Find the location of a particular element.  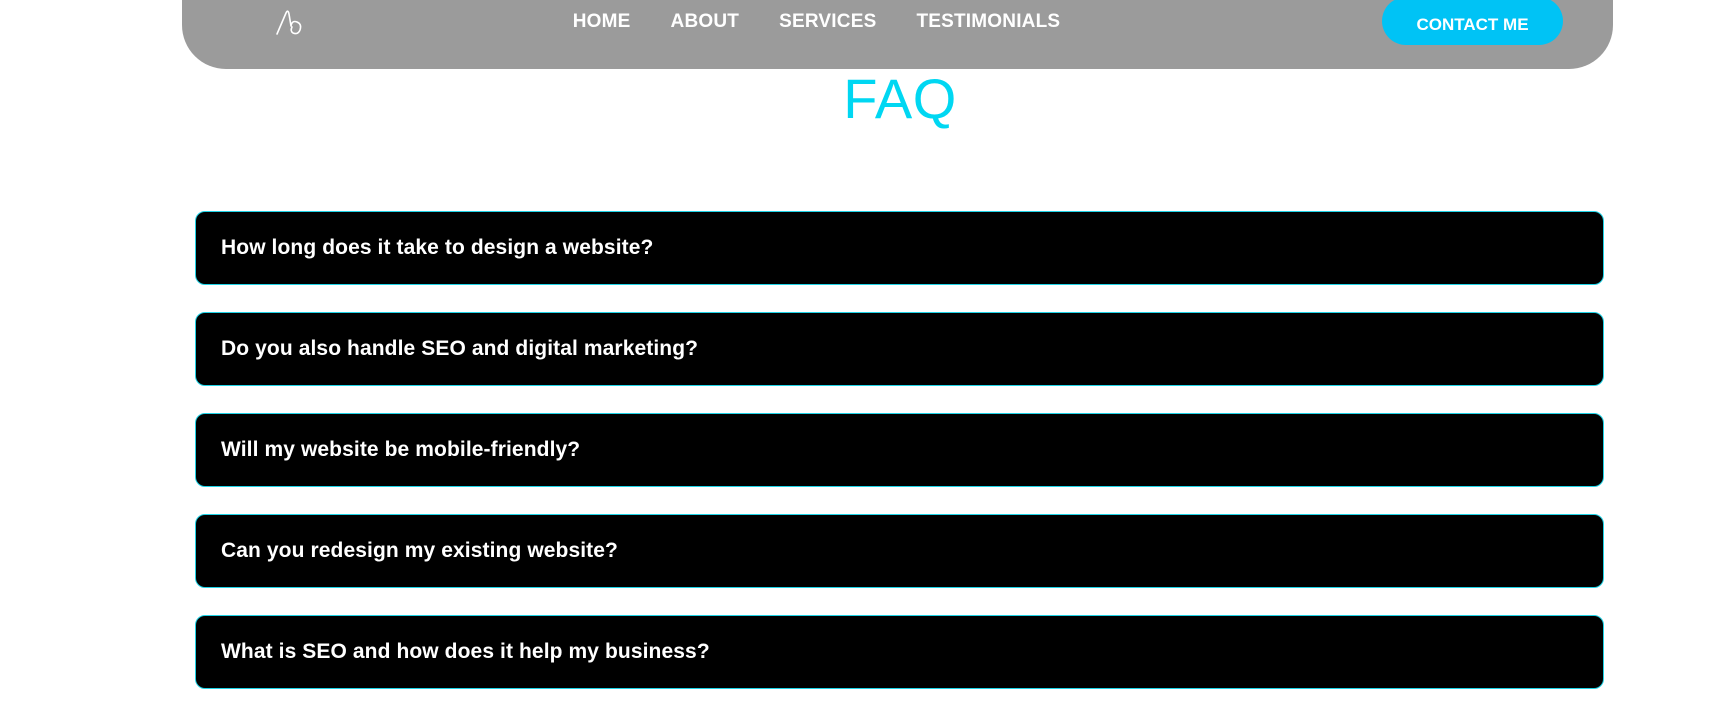

faq-title: FAQ is located at coordinates (900, 98).